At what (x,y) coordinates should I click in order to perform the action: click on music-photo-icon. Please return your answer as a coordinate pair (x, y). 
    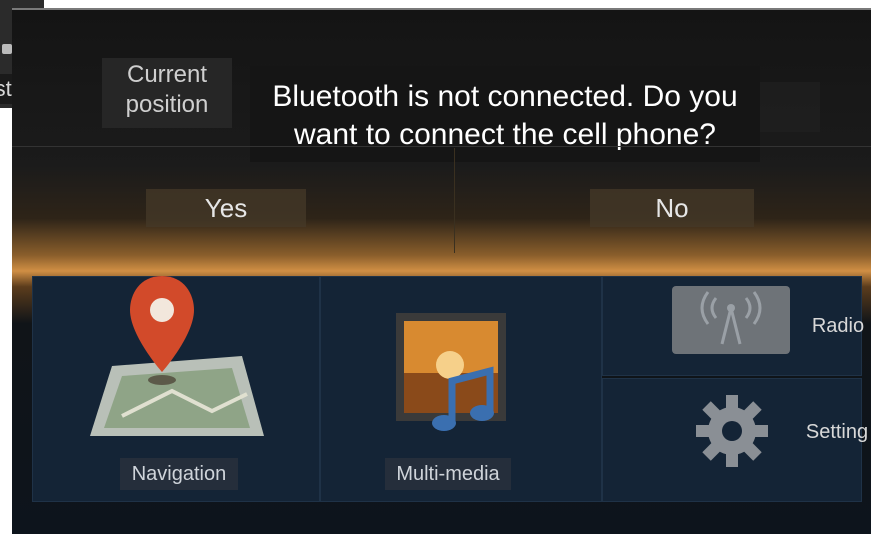
    Looking at the image, I should click on (451, 372).